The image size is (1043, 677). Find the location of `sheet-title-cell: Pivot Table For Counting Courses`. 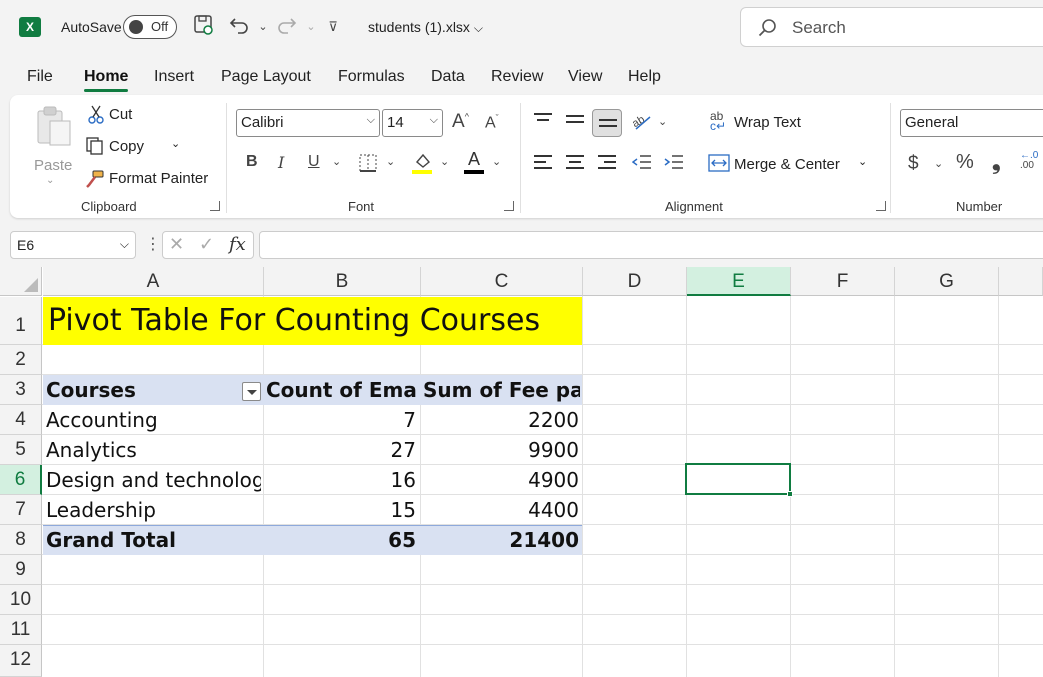

sheet-title-cell: Pivot Table For Counting Courses is located at coordinates (312, 321).